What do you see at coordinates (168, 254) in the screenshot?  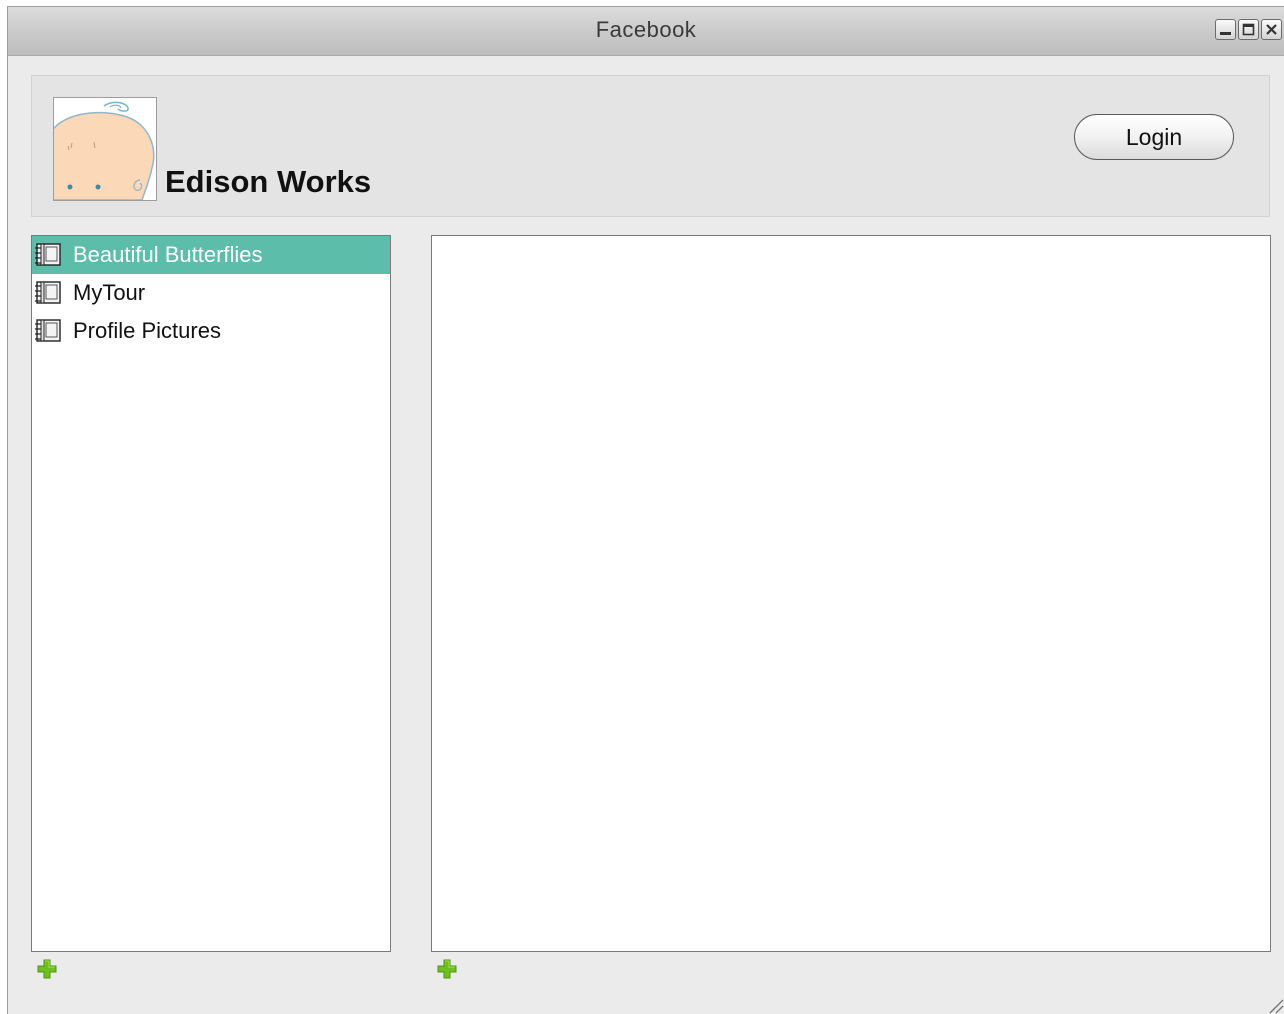 I see `album-label: Beautiful Butterflies` at bounding box center [168, 254].